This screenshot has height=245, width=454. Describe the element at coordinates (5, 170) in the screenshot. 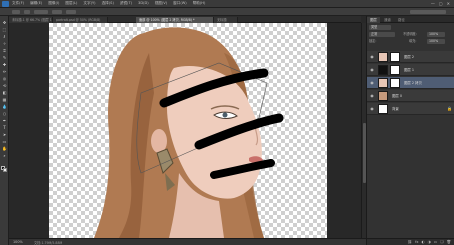

I see `background-color-swatch` at that location.